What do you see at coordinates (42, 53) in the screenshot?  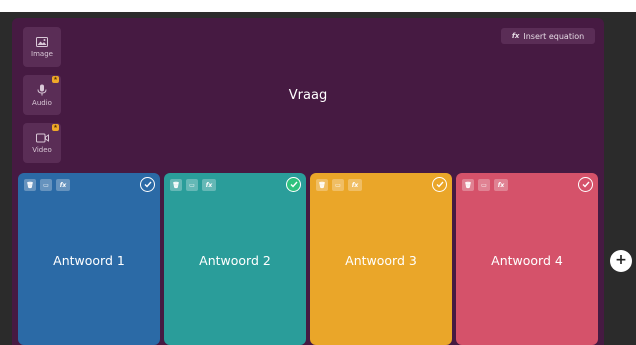 I see `add-image-label: Image` at bounding box center [42, 53].